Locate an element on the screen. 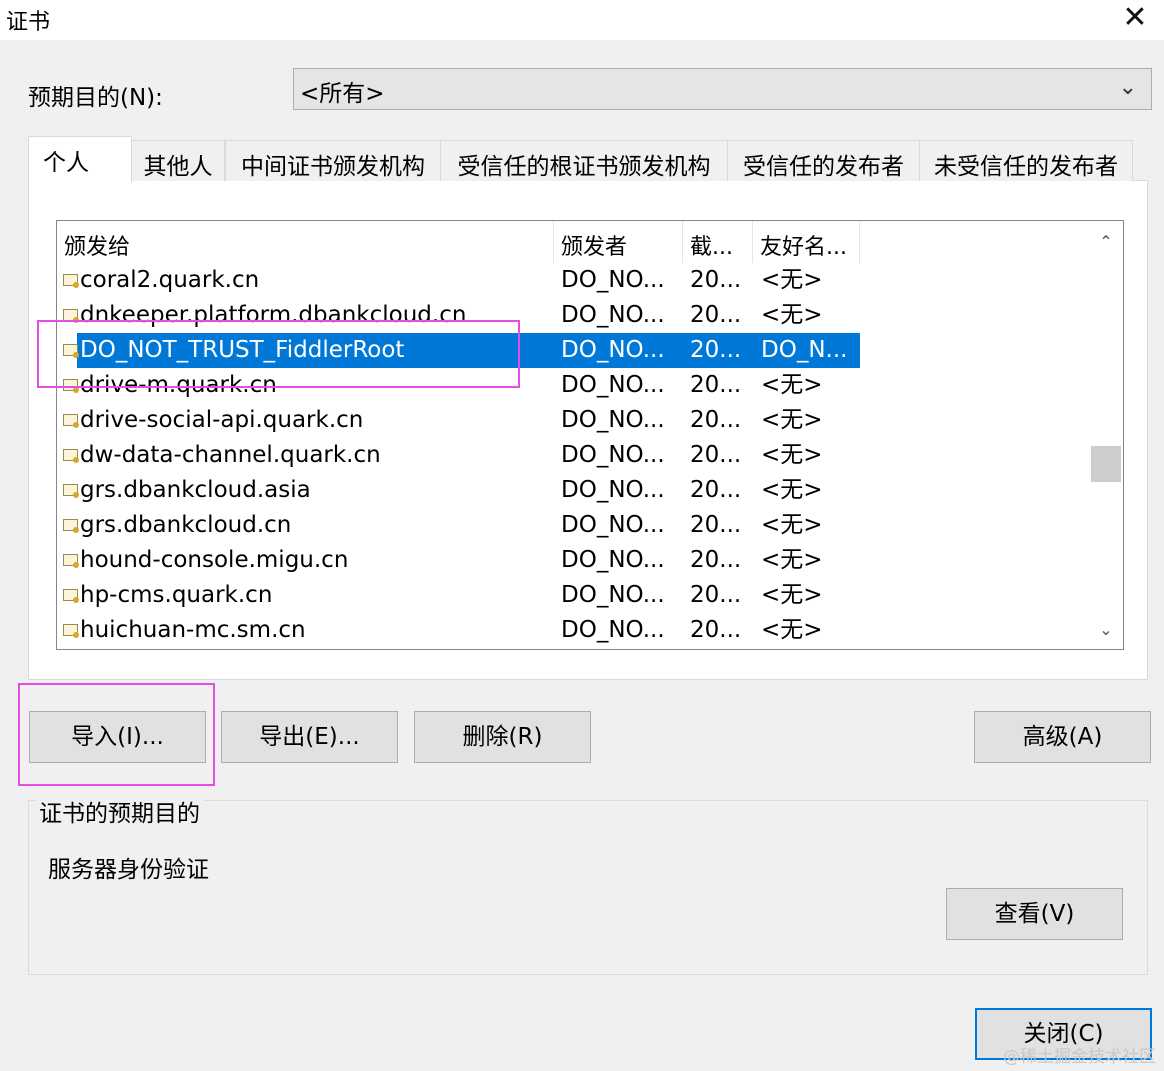 This screenshot has width=1164, height=1071. table-row: coral2.quark.cn DO_NO... 20... <无> is located at coordinates (573, 280).